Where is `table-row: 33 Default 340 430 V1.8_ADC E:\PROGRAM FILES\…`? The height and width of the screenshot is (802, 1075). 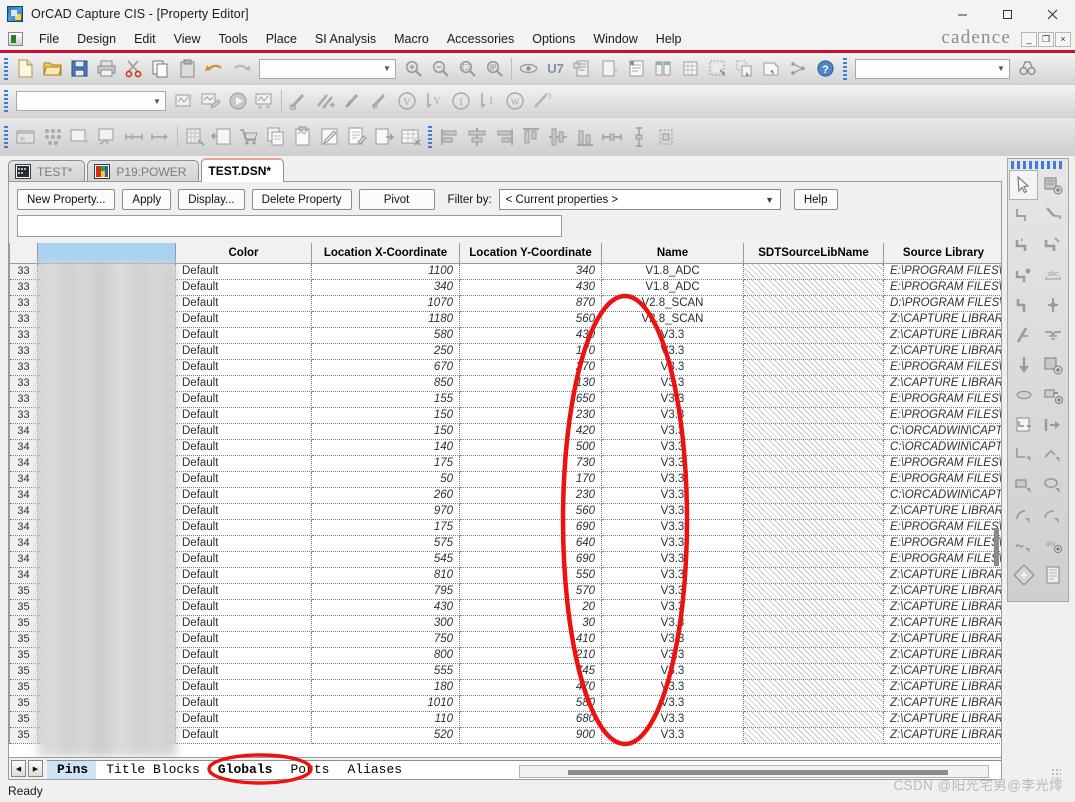
table-row: 33 Default 340 430 V1.8_ADC E:\PROGRAM FILES\… is located at coordinates (505, 287).